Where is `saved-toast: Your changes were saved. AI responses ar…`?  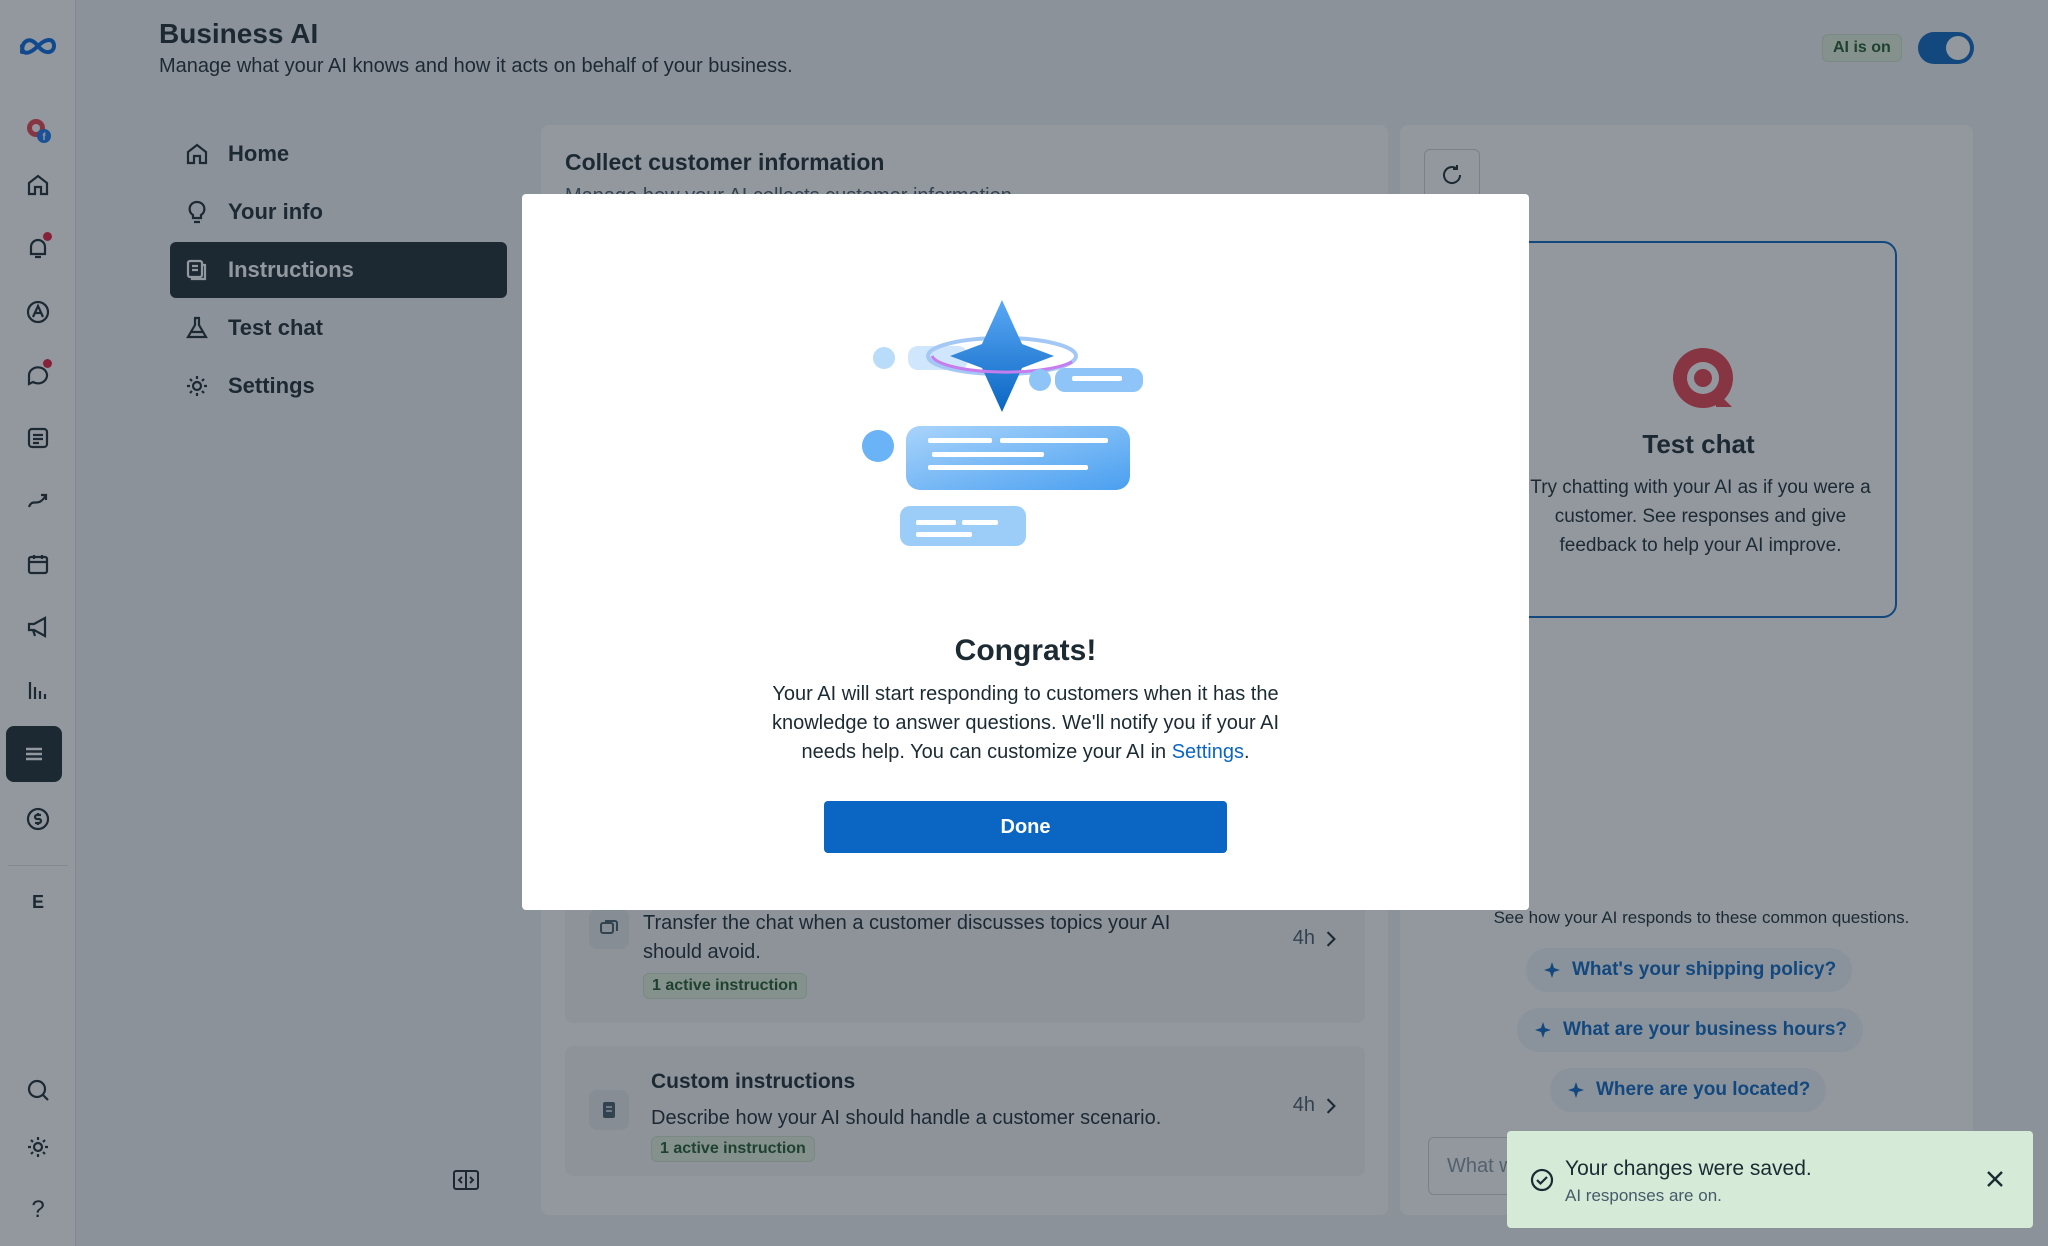
saved-toast: Your changes were saved. AI responses ar… is located at coordinates (1770, 1179).